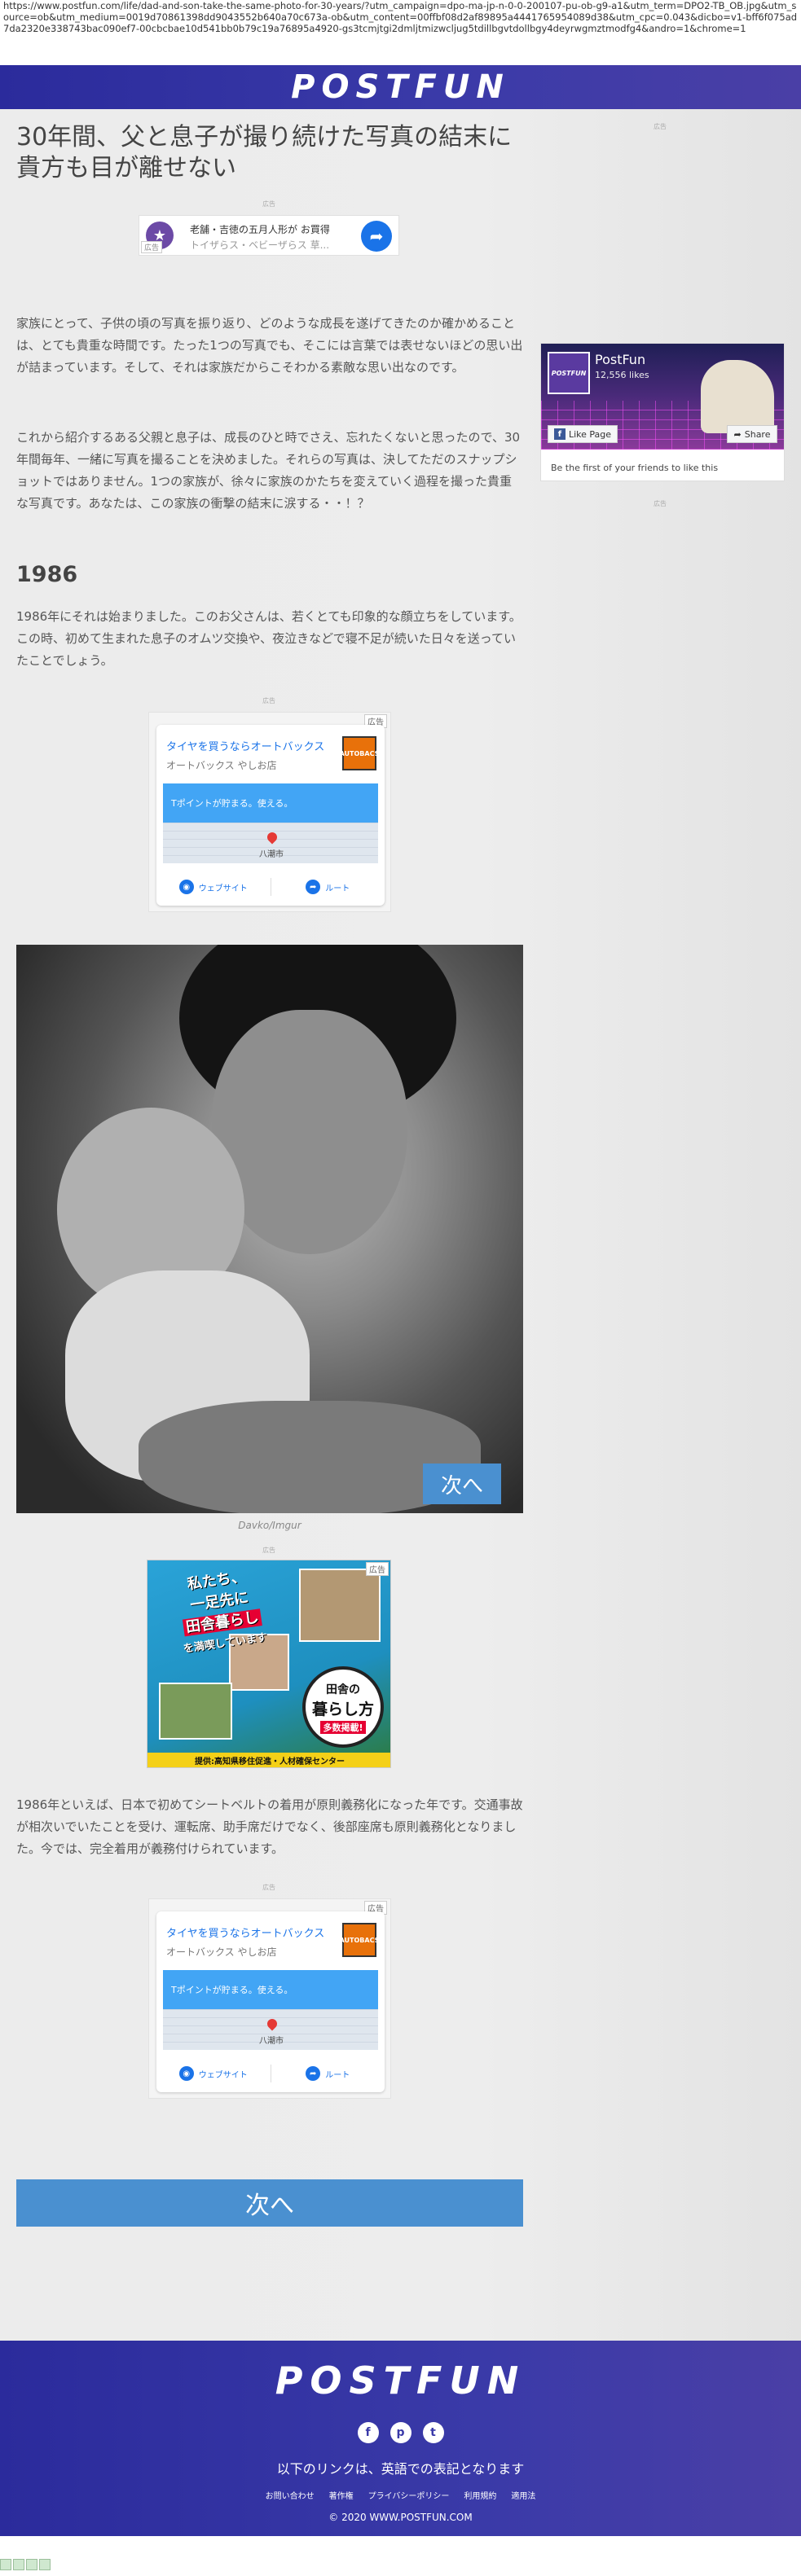  Describe the element at coordinates (480, 2495) in the screenshot. I see `footer-link-terms: 利用規約` at that location.